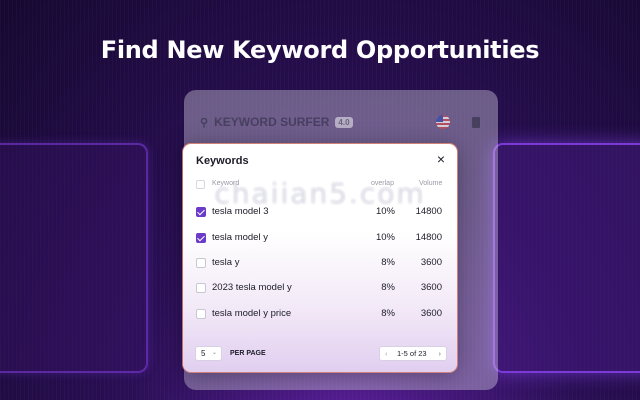 The image size is (640, 400). I want to click on per-page-value: 5, so click(203, 353).